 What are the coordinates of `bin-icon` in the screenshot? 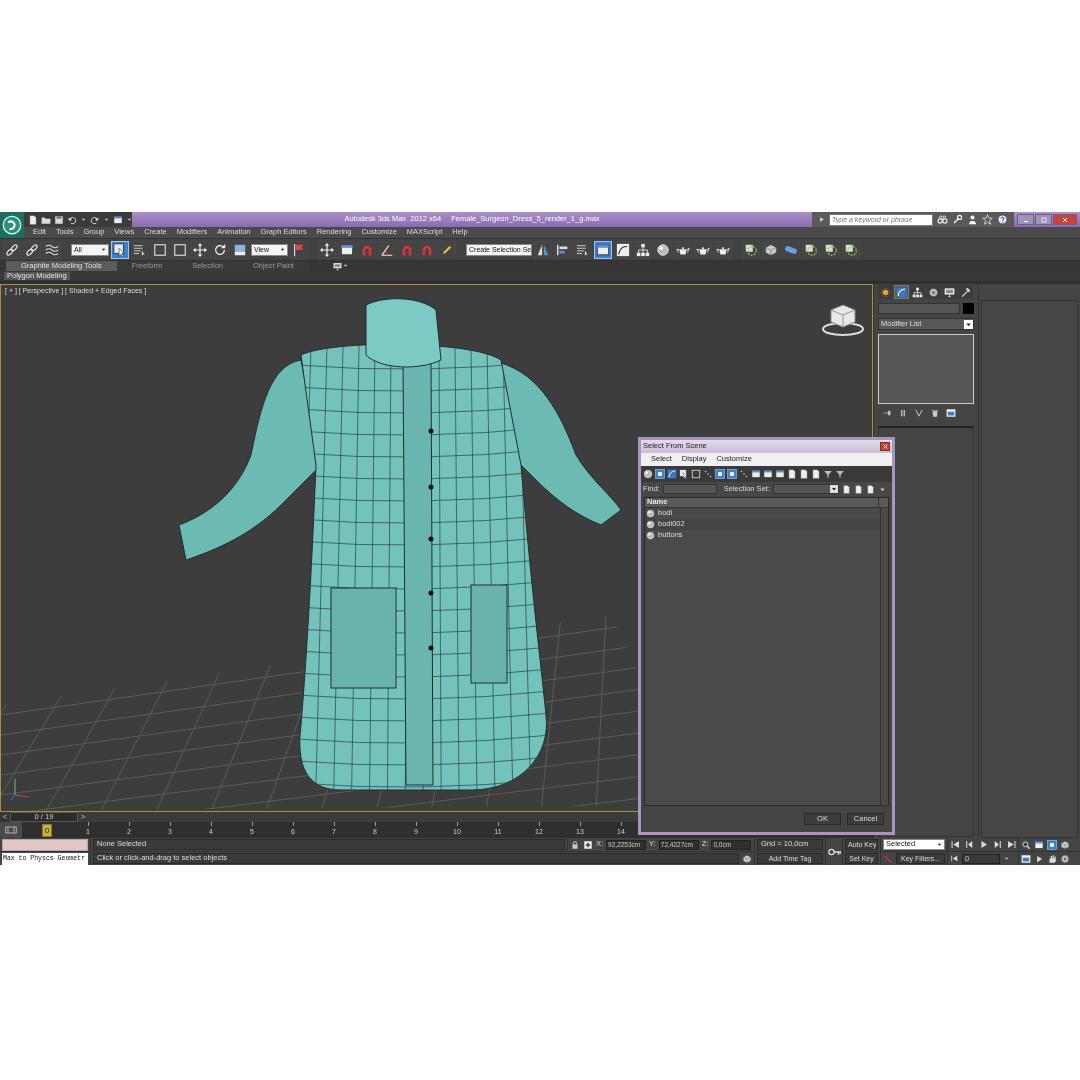 It's located at (935, 413).